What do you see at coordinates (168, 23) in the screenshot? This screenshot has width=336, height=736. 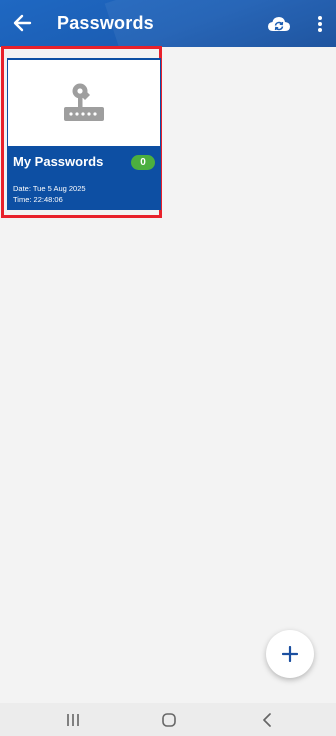 I see `app-bar: Passwords` at bounding box center [168, 23].